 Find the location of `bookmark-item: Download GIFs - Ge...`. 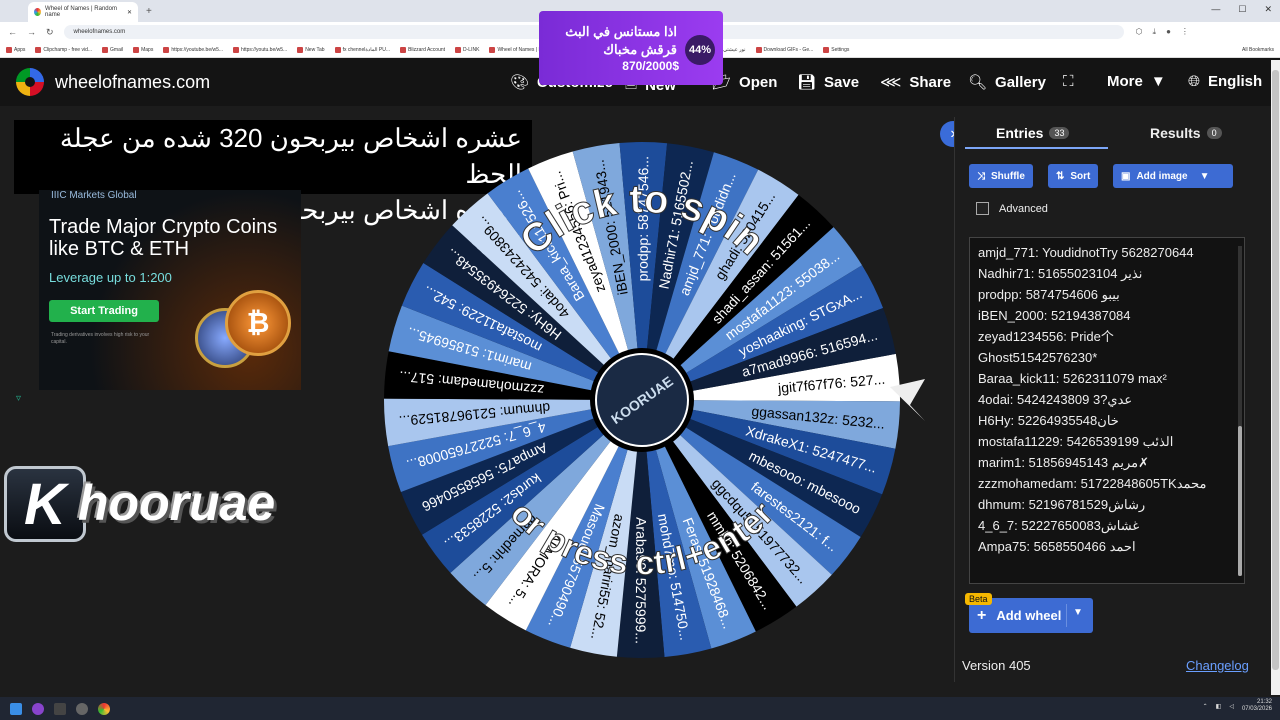

bookmark-item: Download GIFs - Ge... is located at coordinates (784, 49).